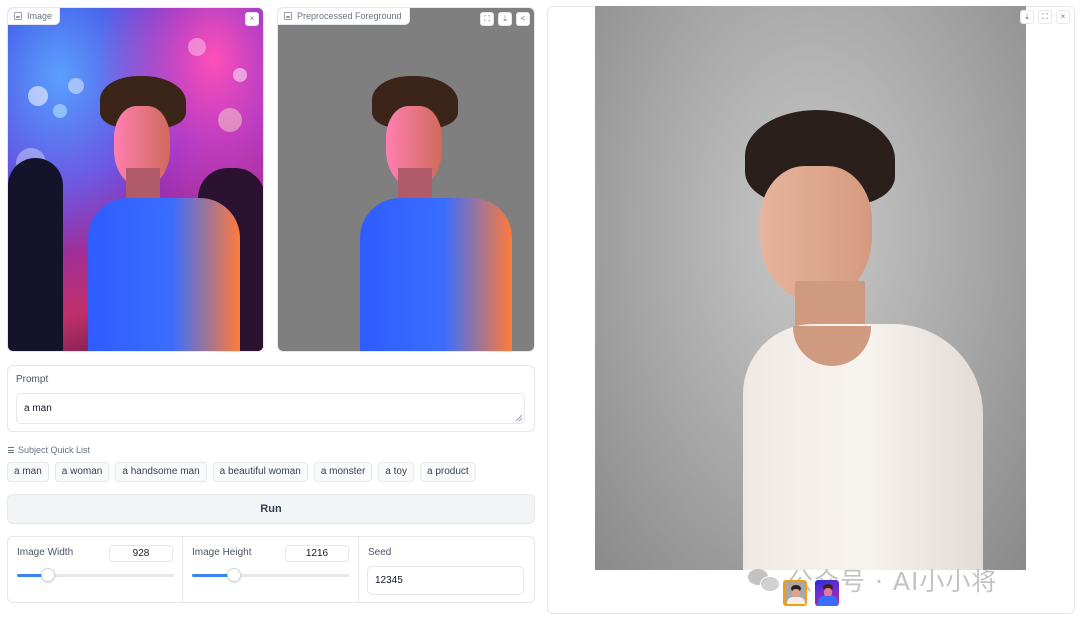  I want to click on output-download-button: ⤓, so click(1027, 17).